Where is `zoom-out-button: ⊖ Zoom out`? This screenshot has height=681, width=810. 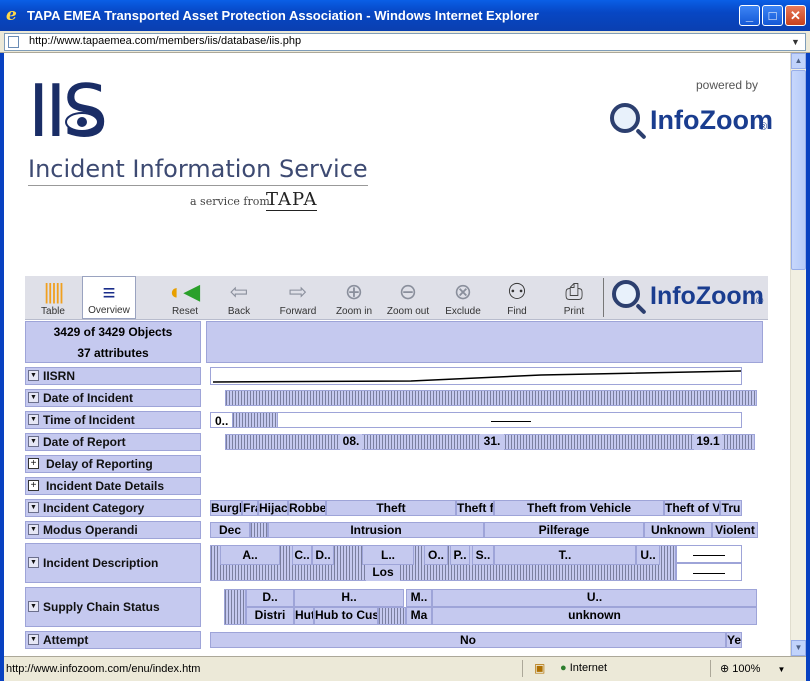
zoom-out-button: ⊖ Zoom out is located at coordinates (408, 297).